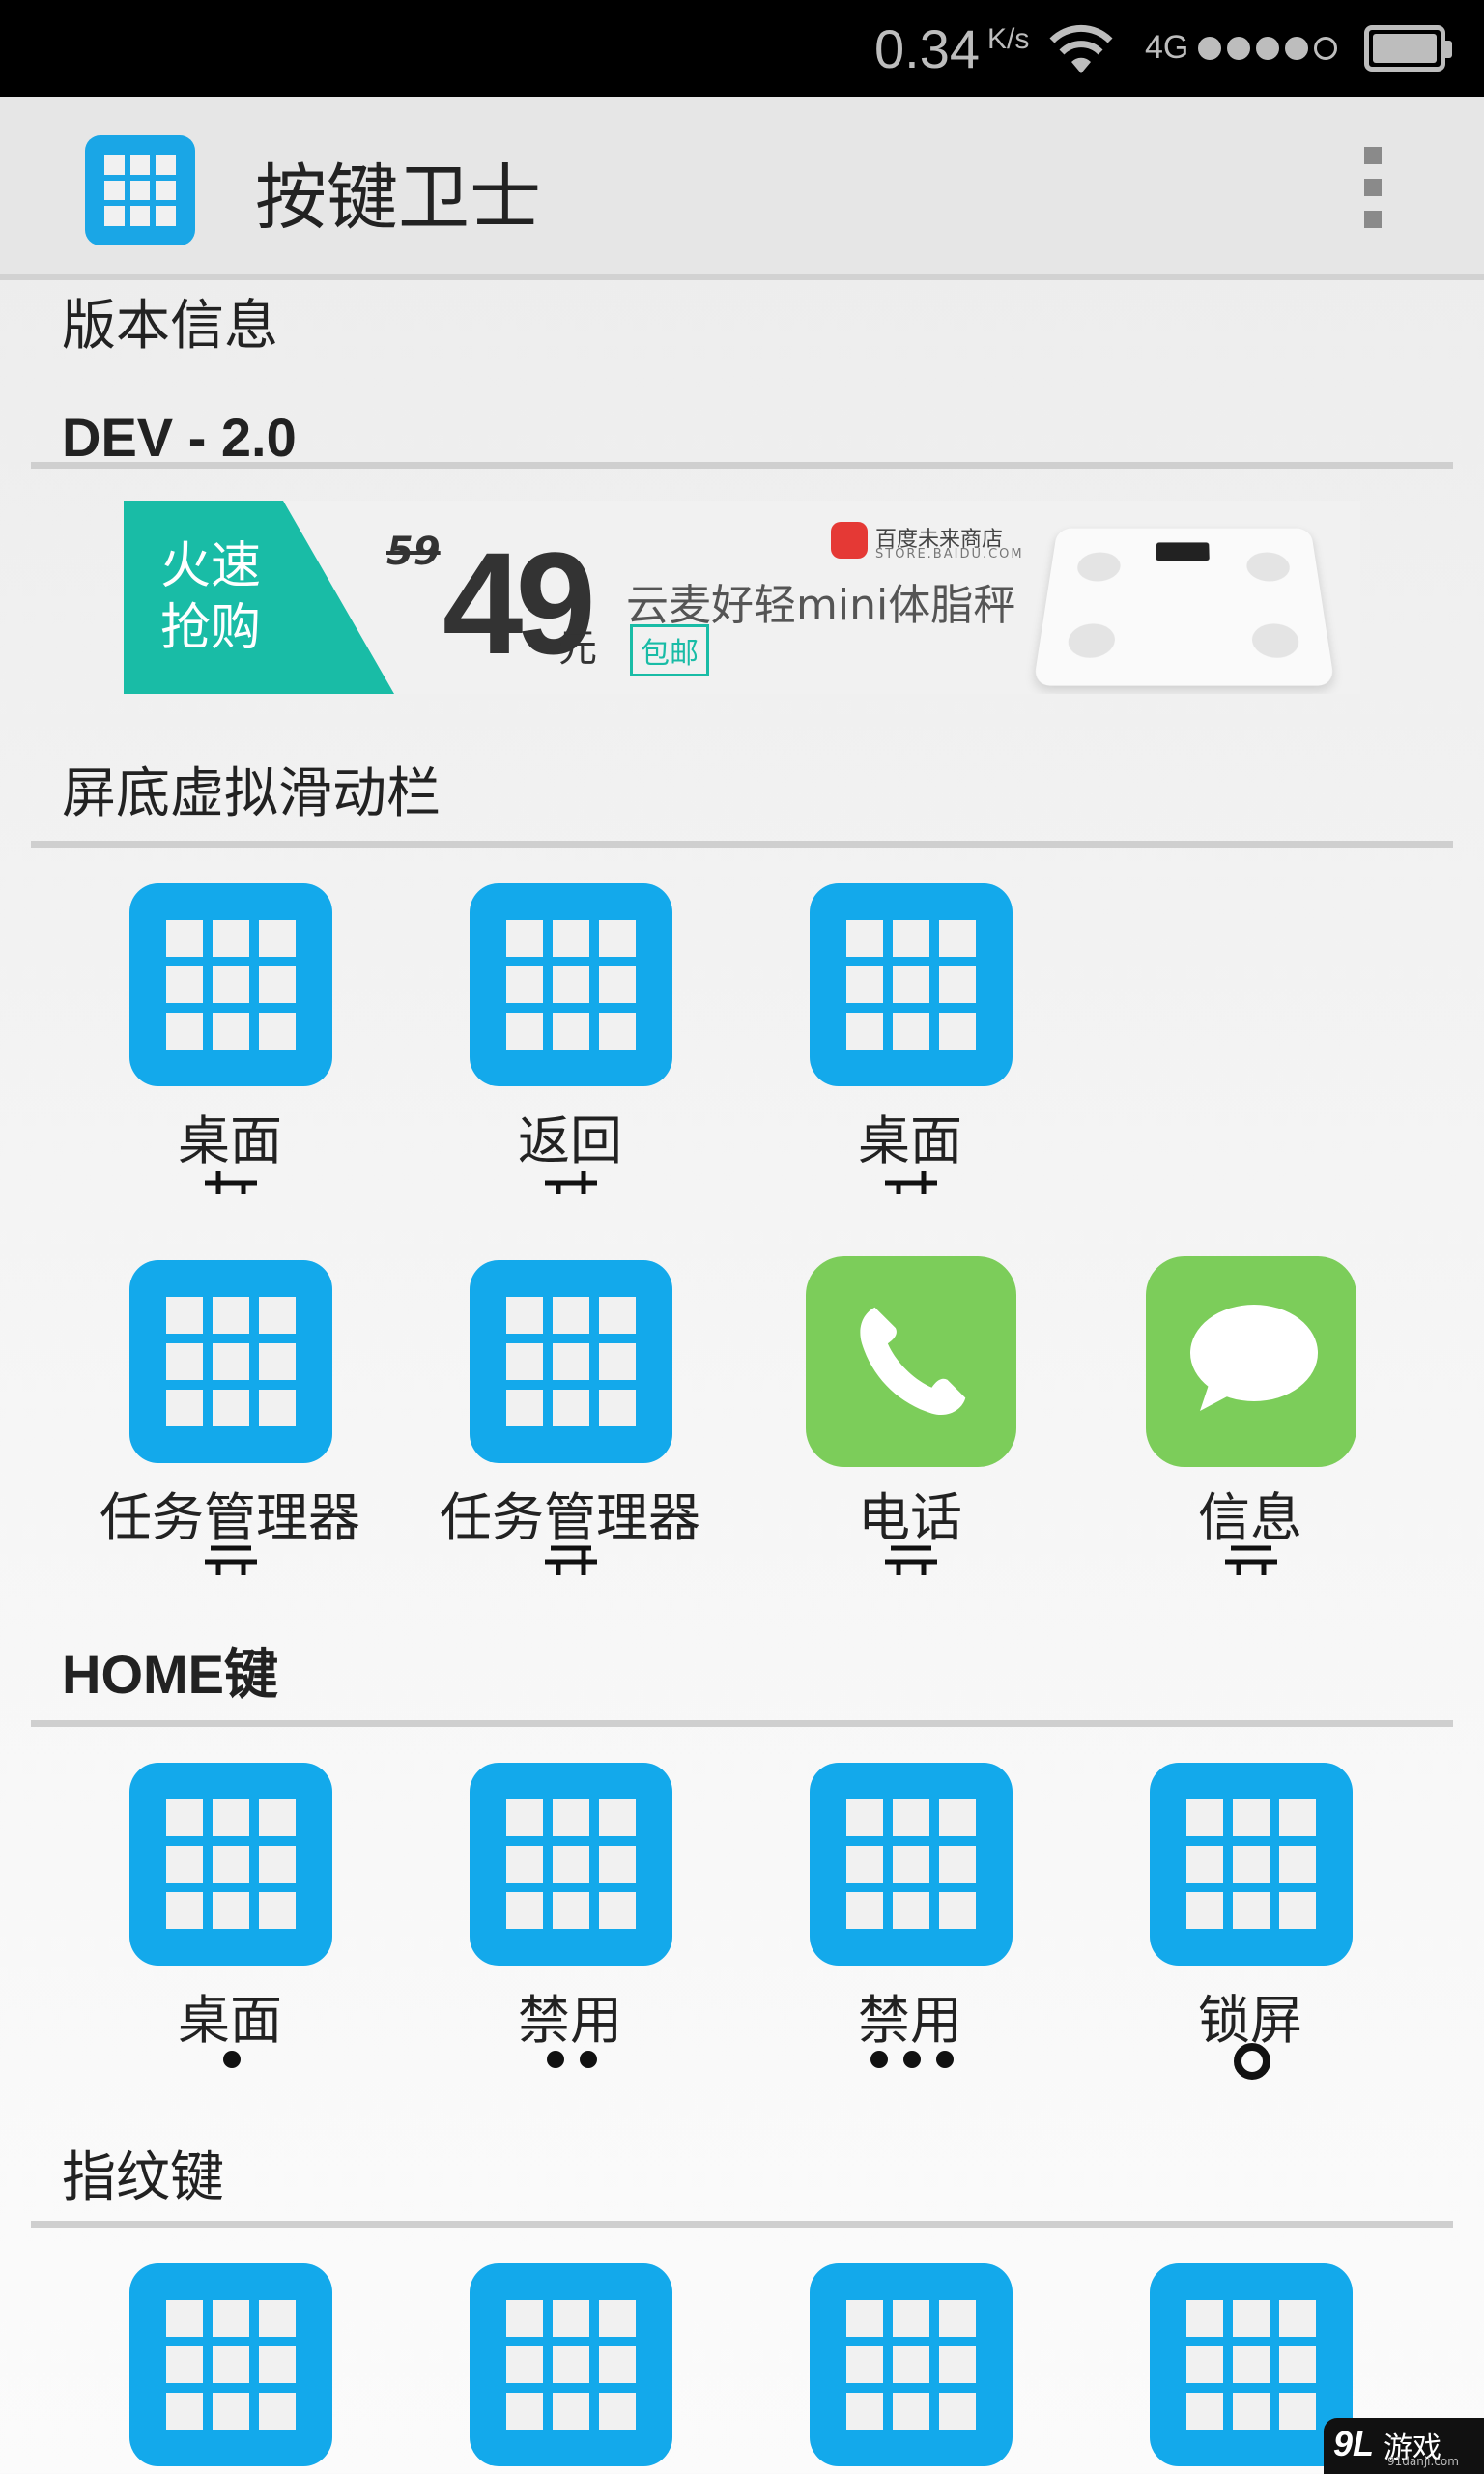 The width and height of the screenshot is (1484, 2474). I want to click on home-key-section-title: HOME键, so click(170, 1675).